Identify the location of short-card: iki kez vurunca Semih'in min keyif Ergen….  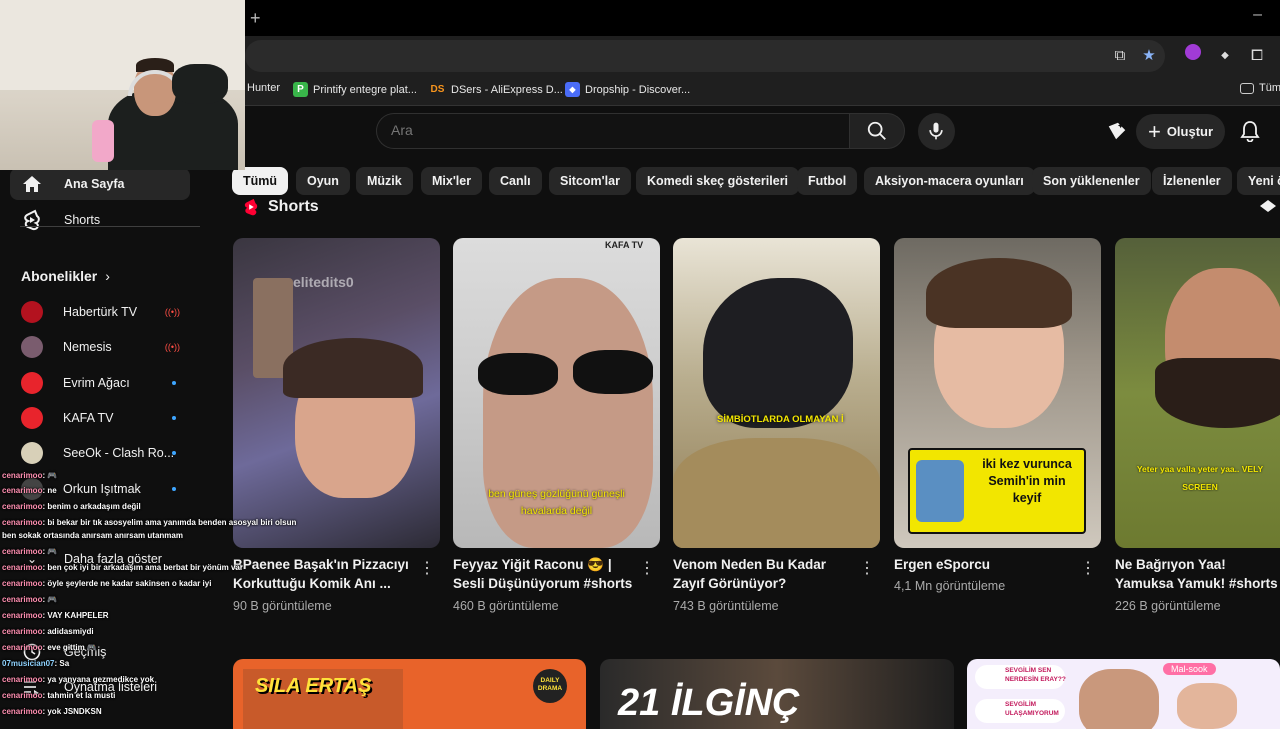
(997, 415).